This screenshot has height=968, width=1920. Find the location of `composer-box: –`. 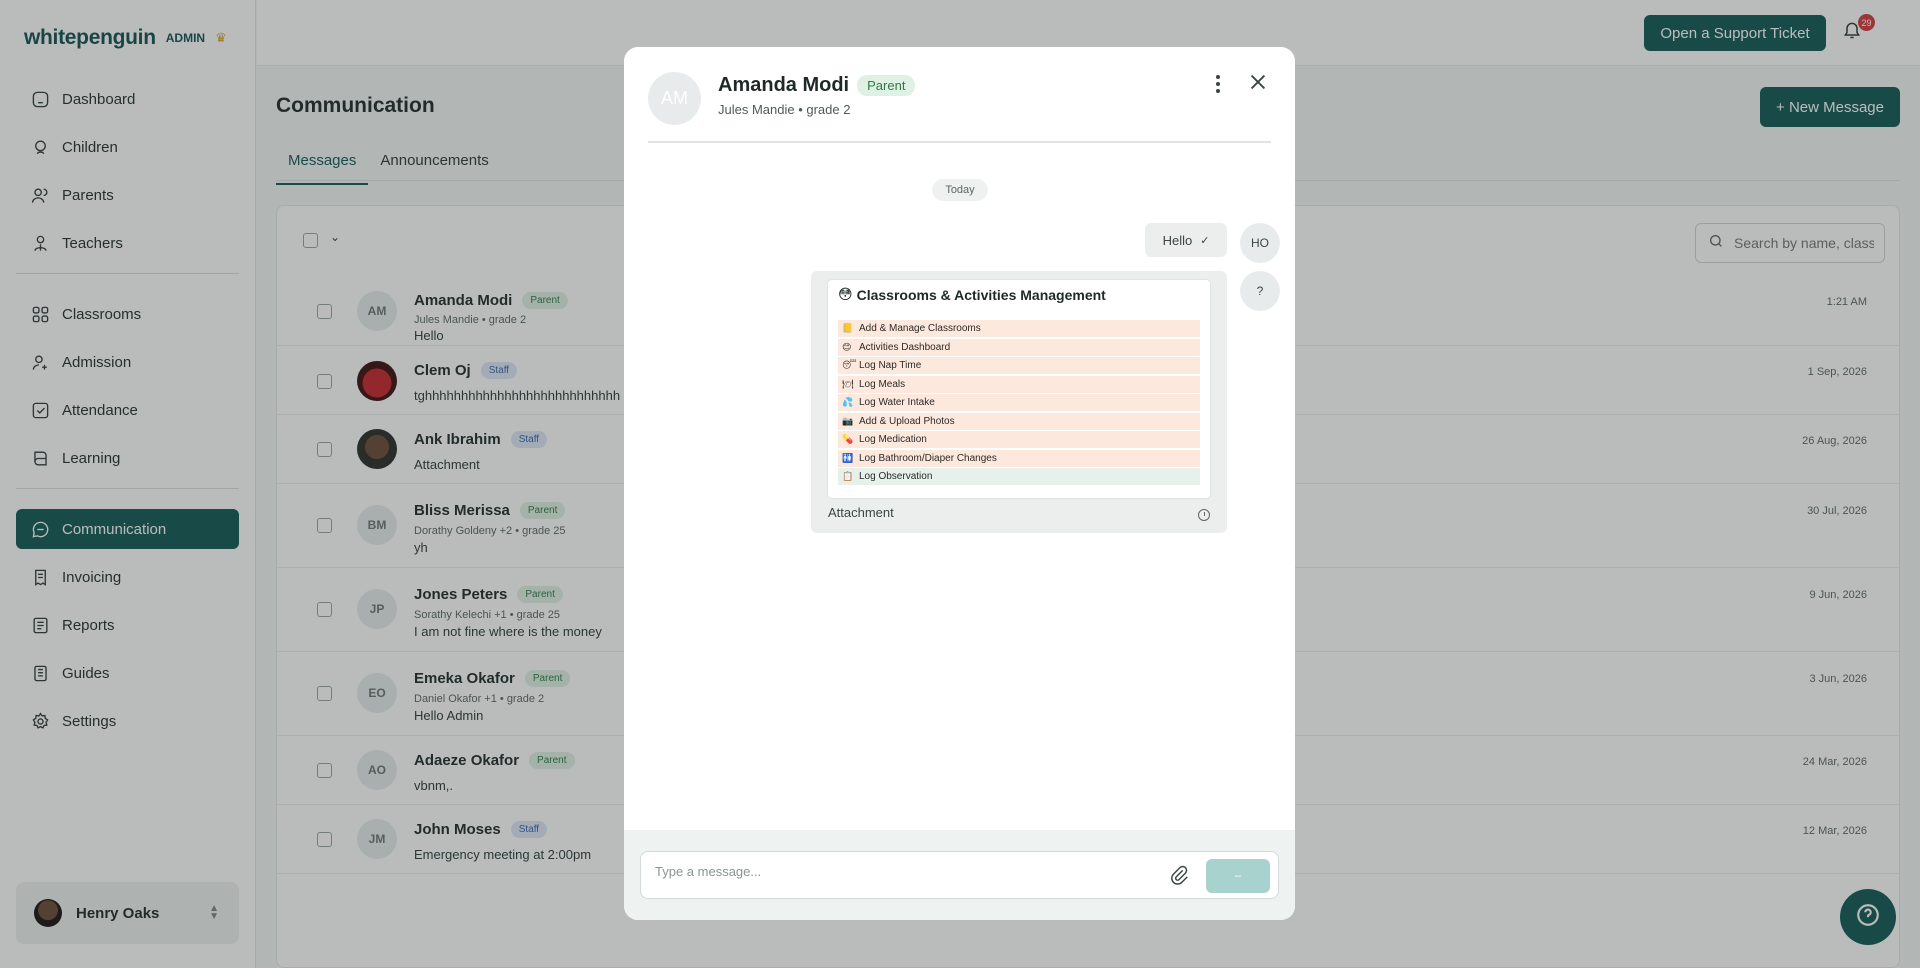

composer-box: – is located at coordinates (959, 875).